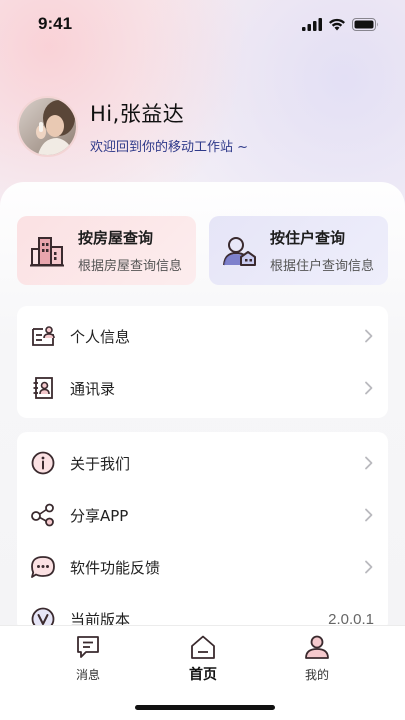 Image resolution: width=405 pixels, height=720 pixels. I want to click on tab-mine: 我的, so click(317, 658).